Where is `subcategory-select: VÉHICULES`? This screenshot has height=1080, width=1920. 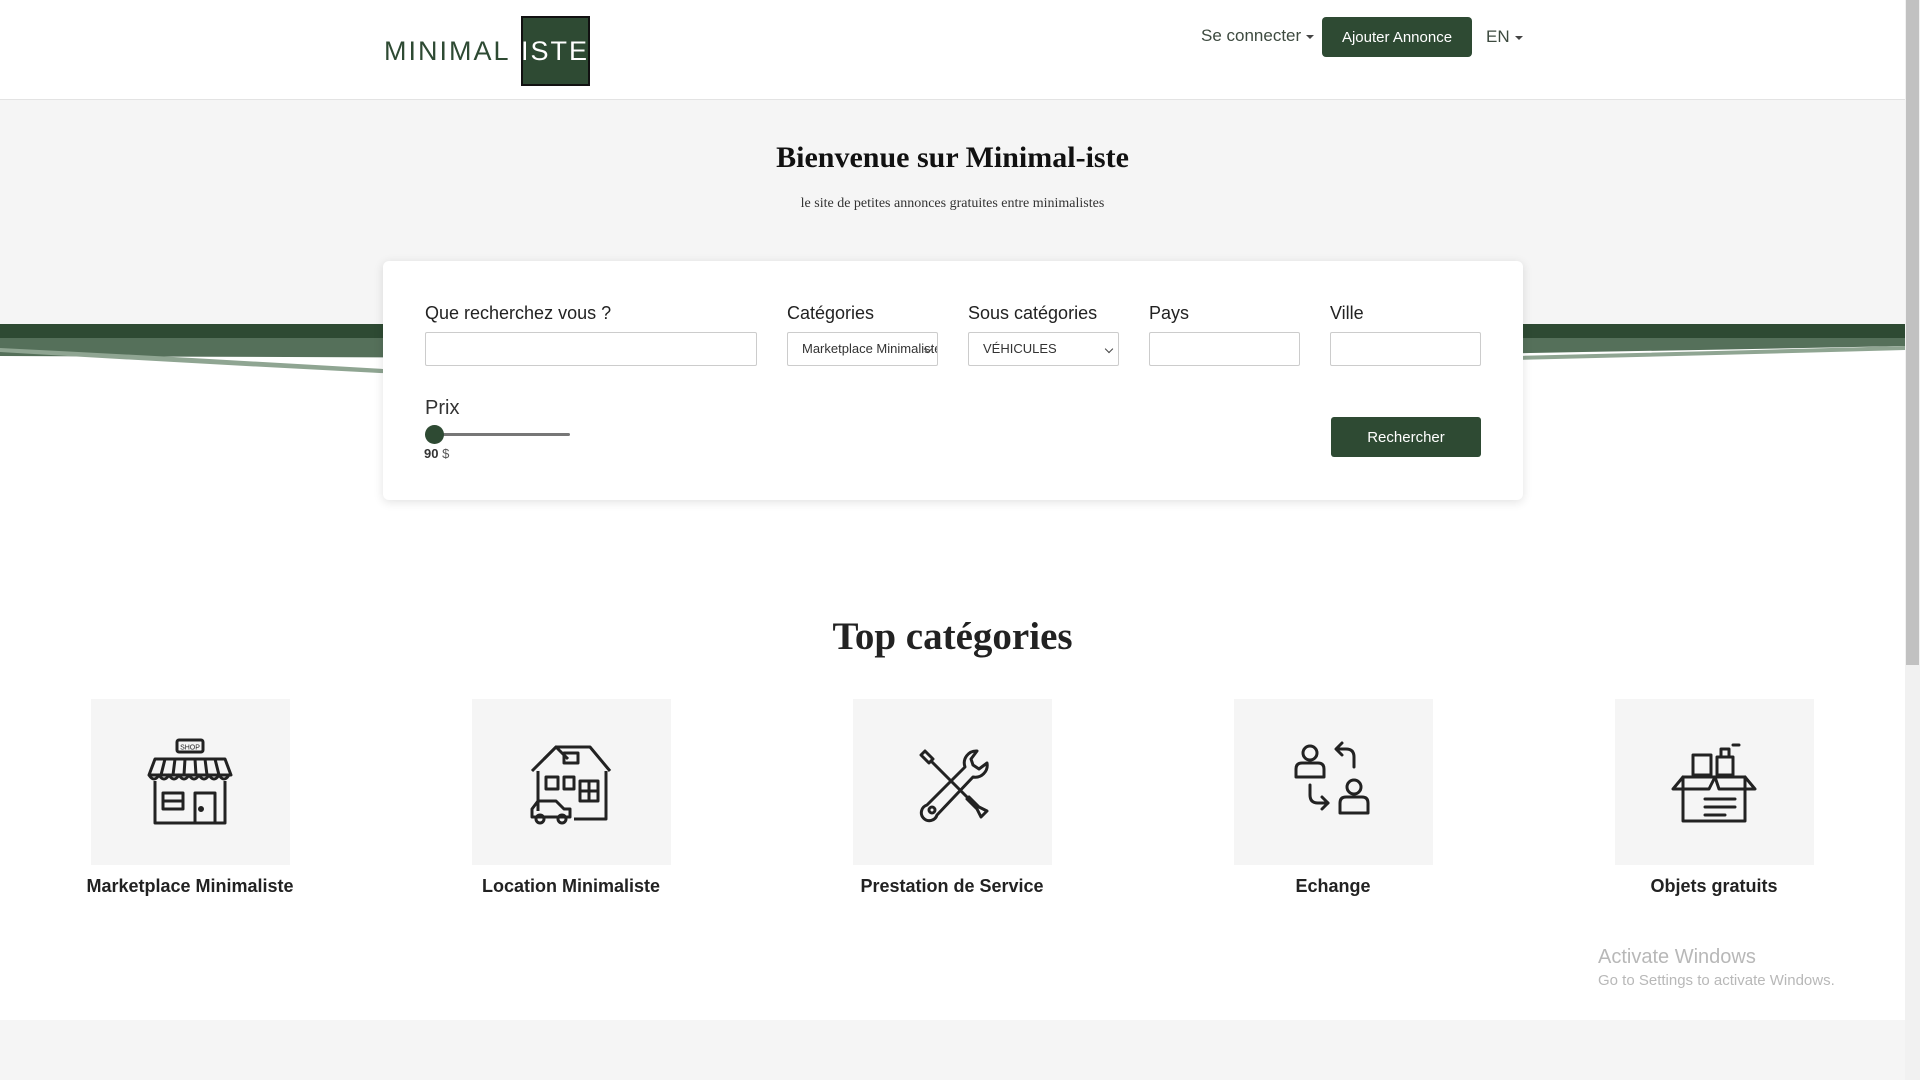
subcategory-select: VÉHICULES is located at coordinates (1043, 349).